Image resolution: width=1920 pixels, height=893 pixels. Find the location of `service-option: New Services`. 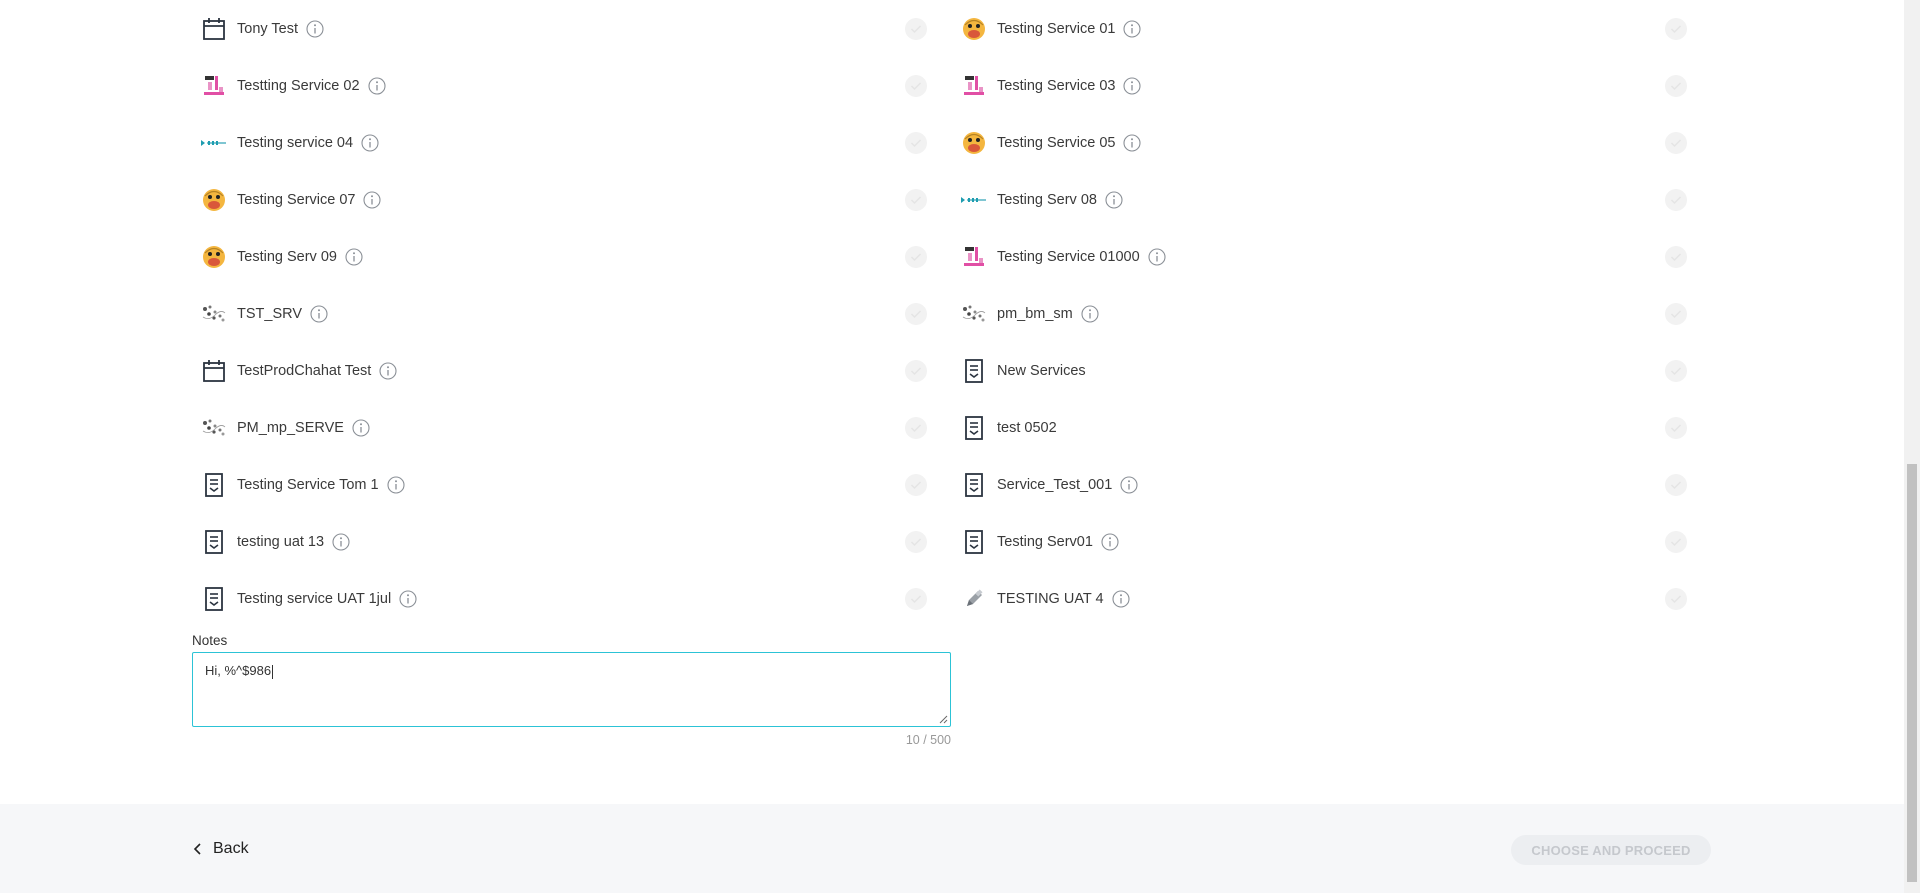

service-option: New Services is located at coordinates (1324, 370).